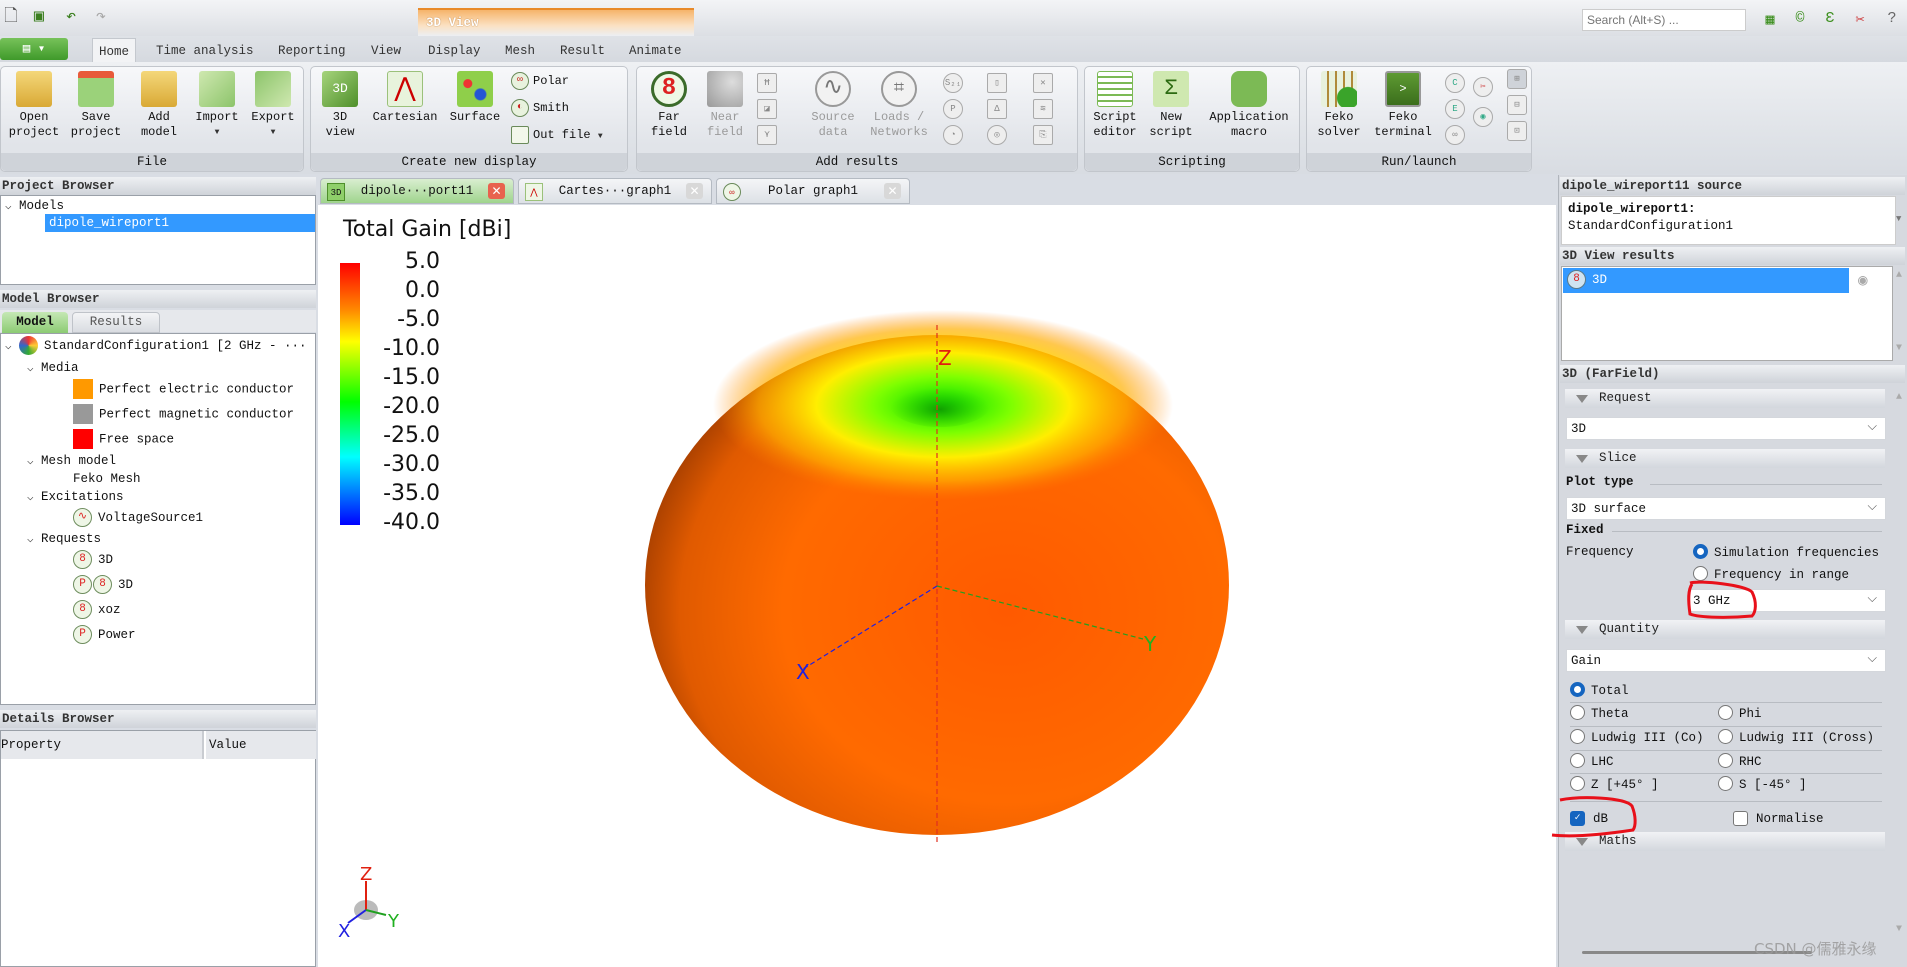  What do you see at coordinates (75, 497) in the screenshot?
I see `tree-item-excitations: ⌵ Excitations` at bounding box center [75, 497].